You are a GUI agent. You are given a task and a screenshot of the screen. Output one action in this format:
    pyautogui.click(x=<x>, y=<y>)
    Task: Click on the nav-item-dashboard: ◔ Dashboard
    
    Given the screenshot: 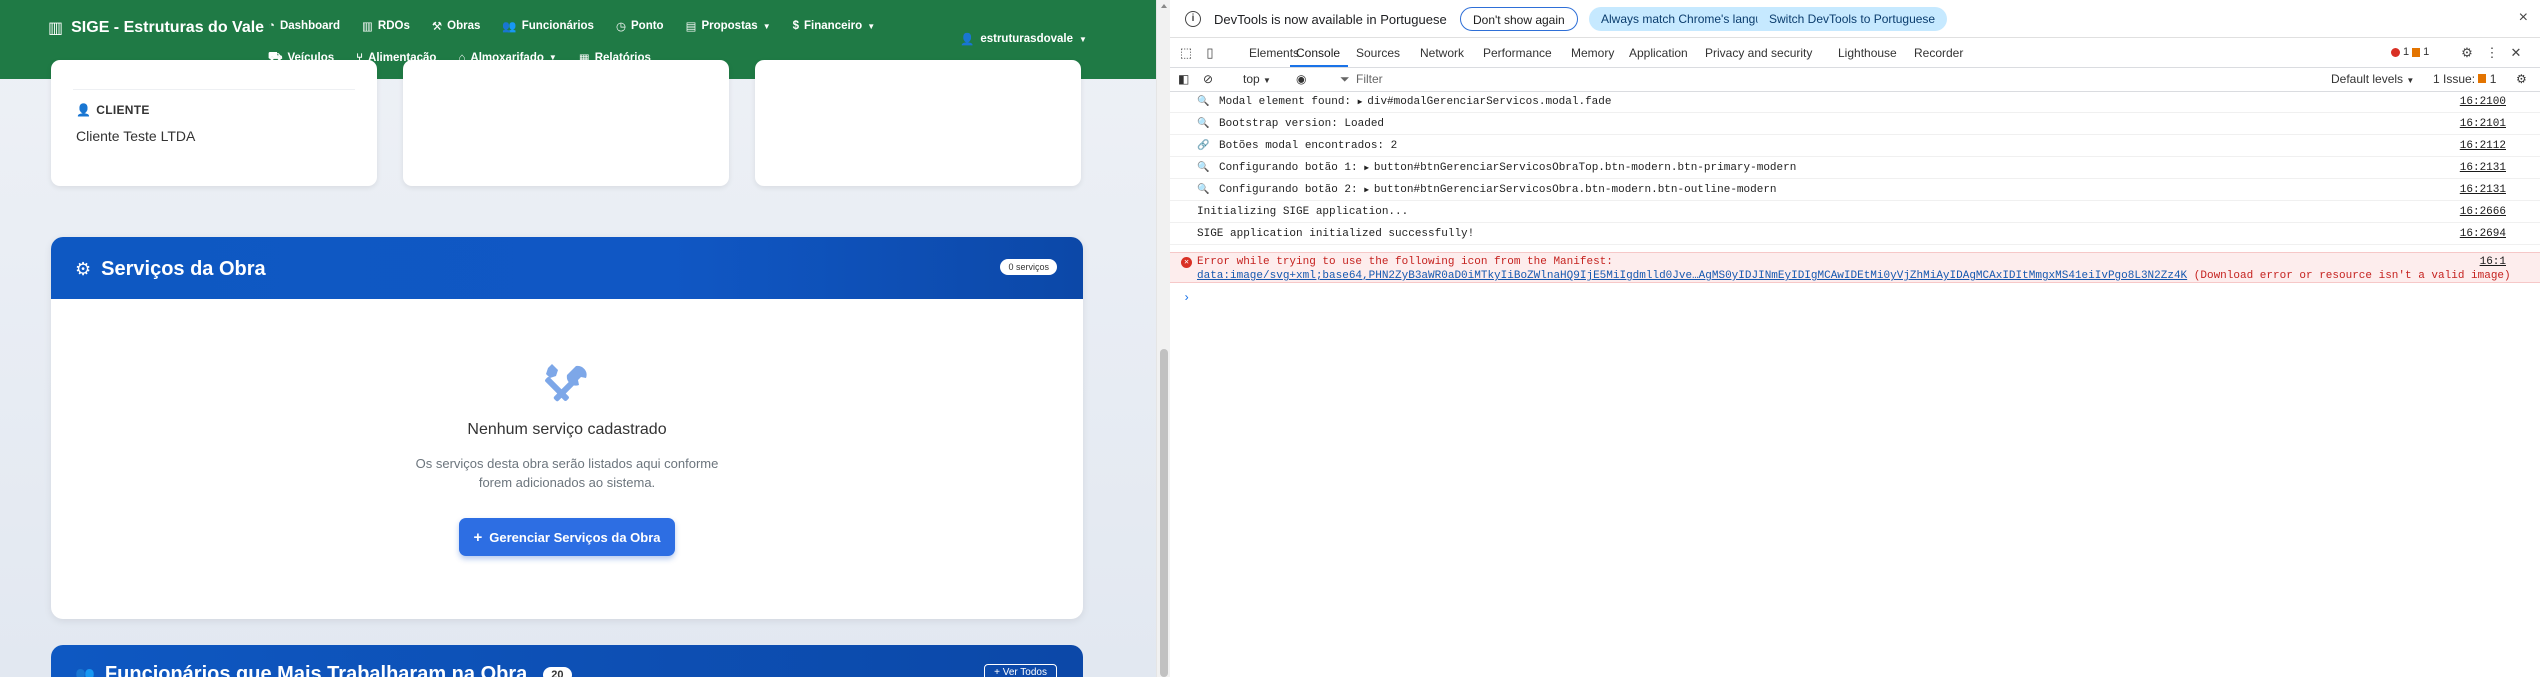 What is the action you would take?
    pyautogui.click(x=304, y=26)
    